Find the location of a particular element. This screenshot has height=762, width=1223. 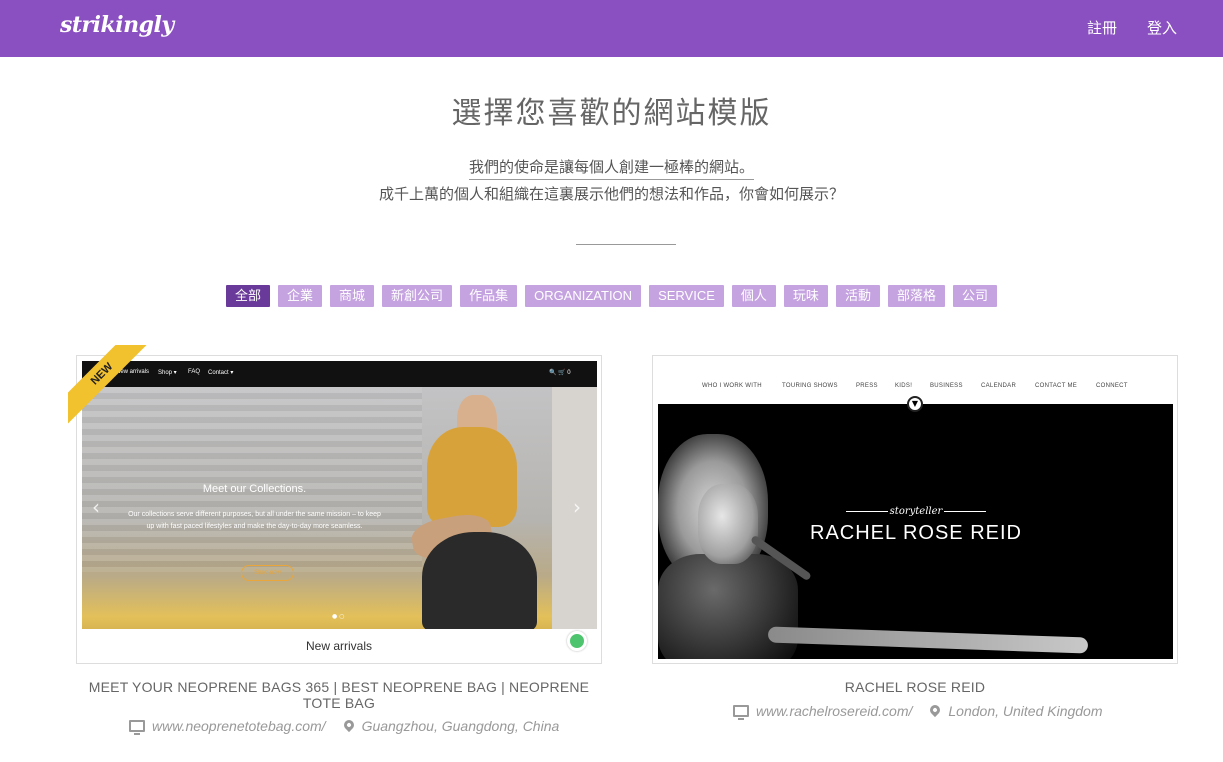

filter-startup: 新創公司 is located at coordinates (417, 296).